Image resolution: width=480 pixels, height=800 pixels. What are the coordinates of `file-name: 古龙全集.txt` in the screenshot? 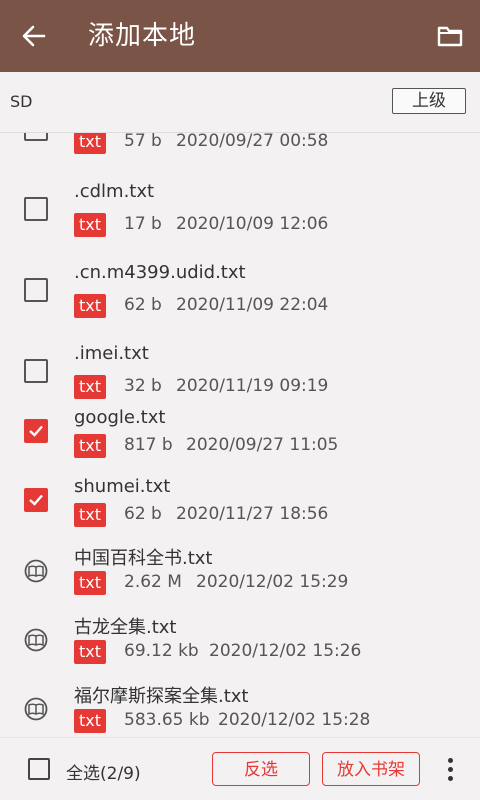 It's located at (125, 627).